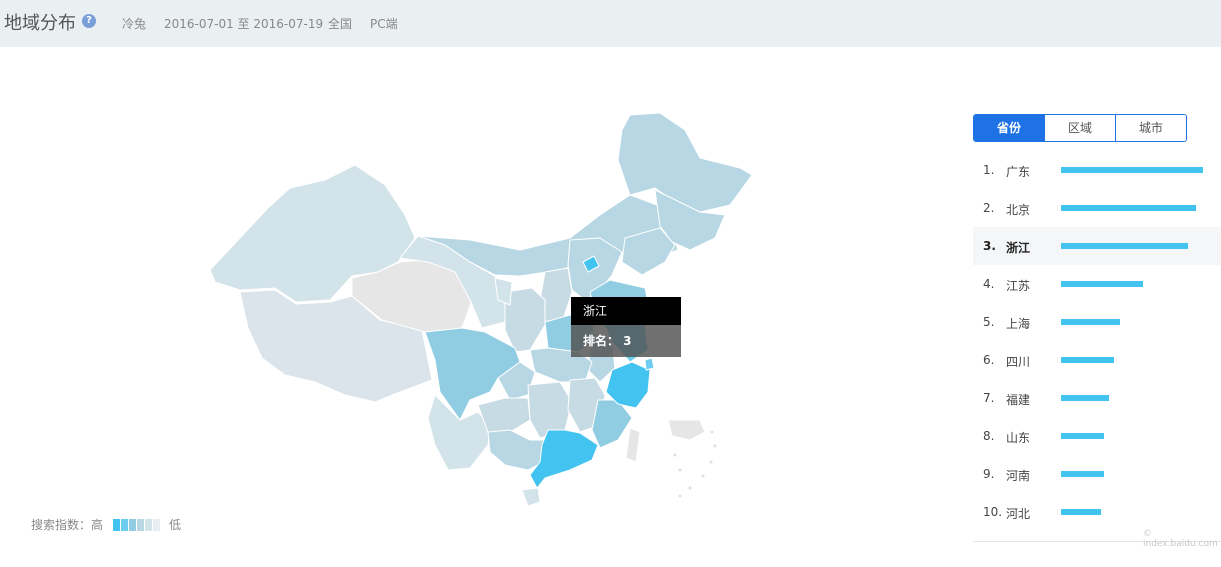 The height and width of the screenshot is (567, 1221). What do you see at coordinates (564, 459) in the screenshot?
I see `province-guangdong` at bounding box center [564, 459].